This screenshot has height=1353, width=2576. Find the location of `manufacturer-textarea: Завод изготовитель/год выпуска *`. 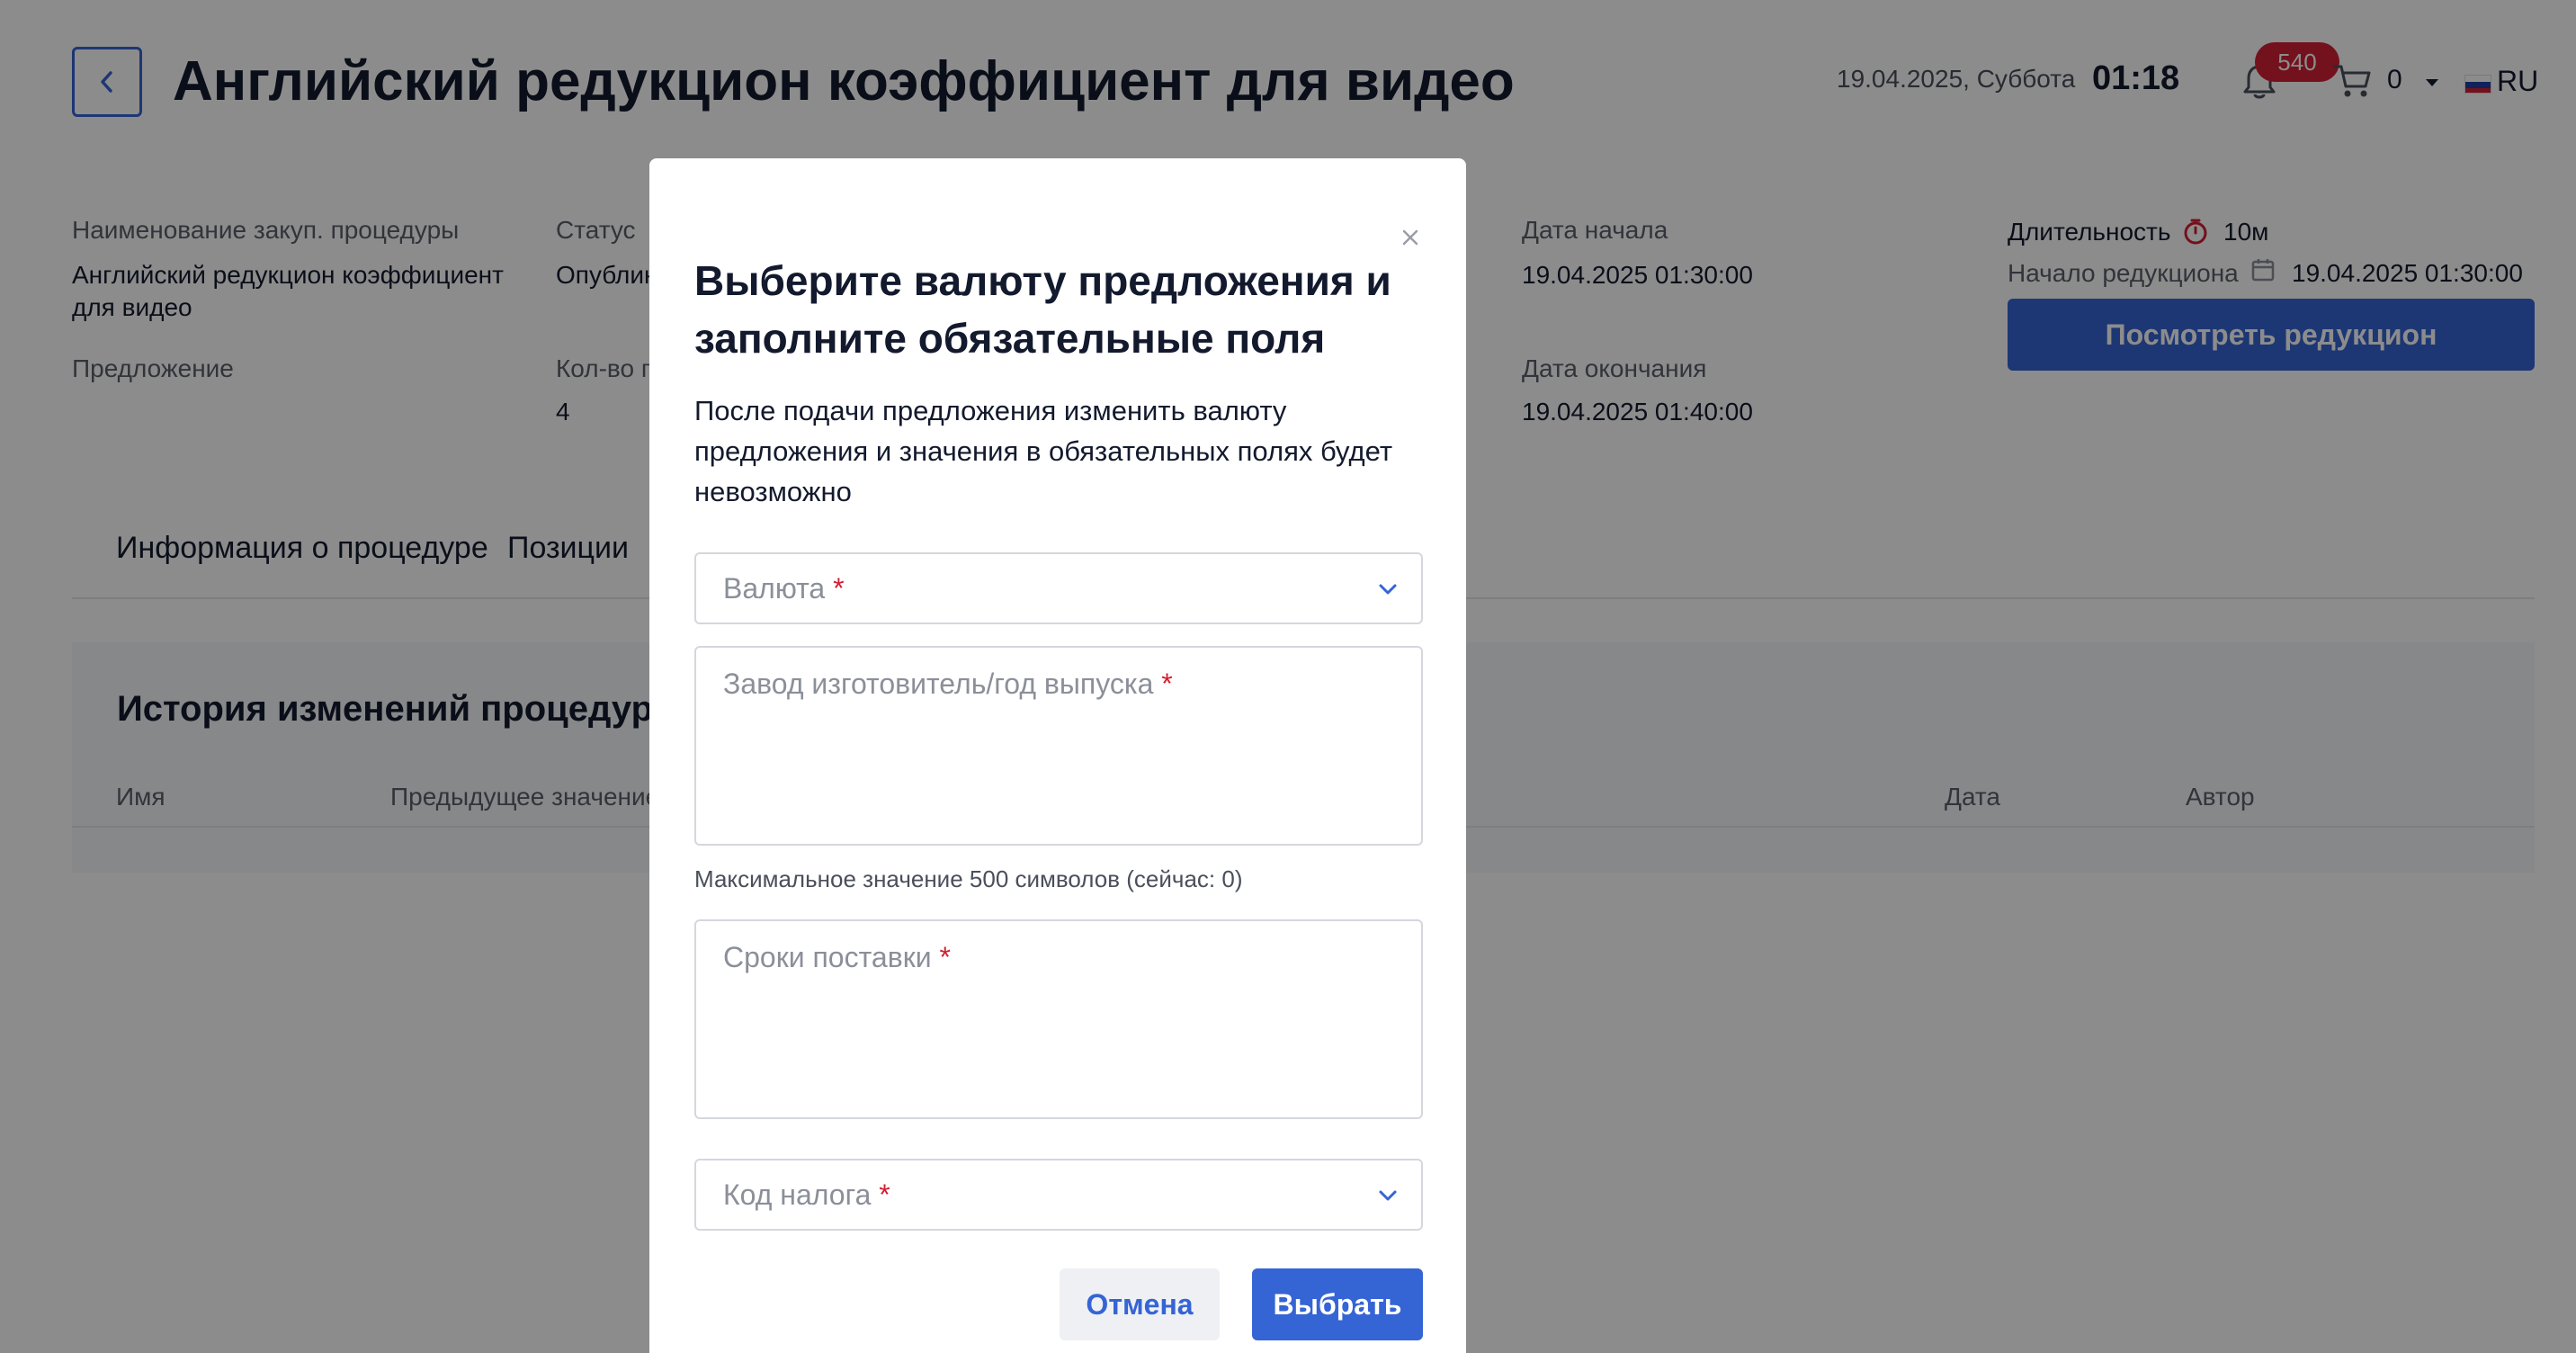

manufacturer-textarea: Завод изготовитель/год выпуска * is located at coordinates (1058, 746).